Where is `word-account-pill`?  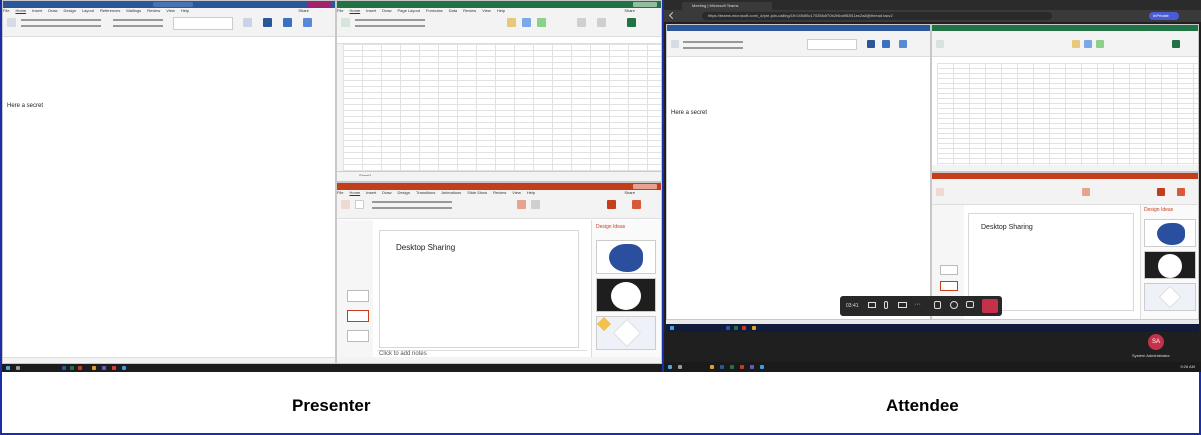
word-account-pill is located at coordinates (173, 4).